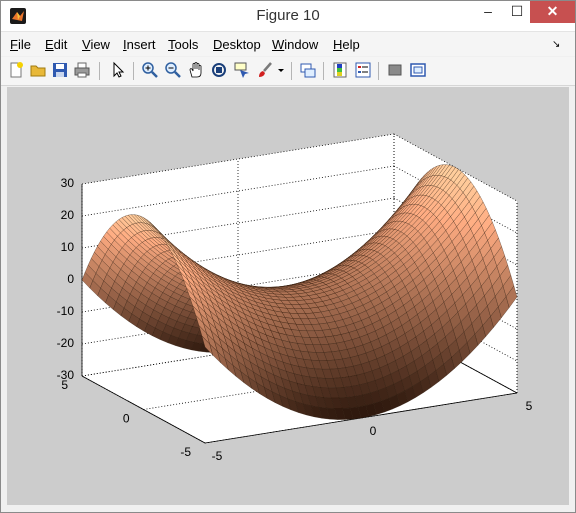 The width and height of the screenshot is (576, 513). What do you see at coordinates (82, 70) in the screenshot?
I see `print-figure-icon` at bounding box center [82, 70].